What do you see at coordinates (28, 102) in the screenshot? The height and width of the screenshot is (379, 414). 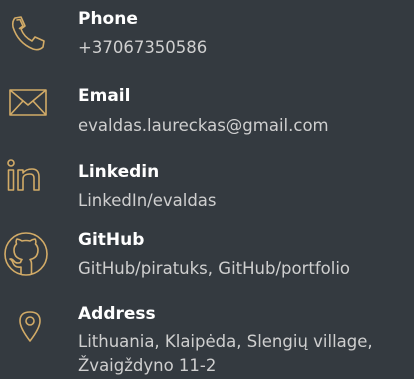 I see `envelope-icon` at bounding box center [28, 102].